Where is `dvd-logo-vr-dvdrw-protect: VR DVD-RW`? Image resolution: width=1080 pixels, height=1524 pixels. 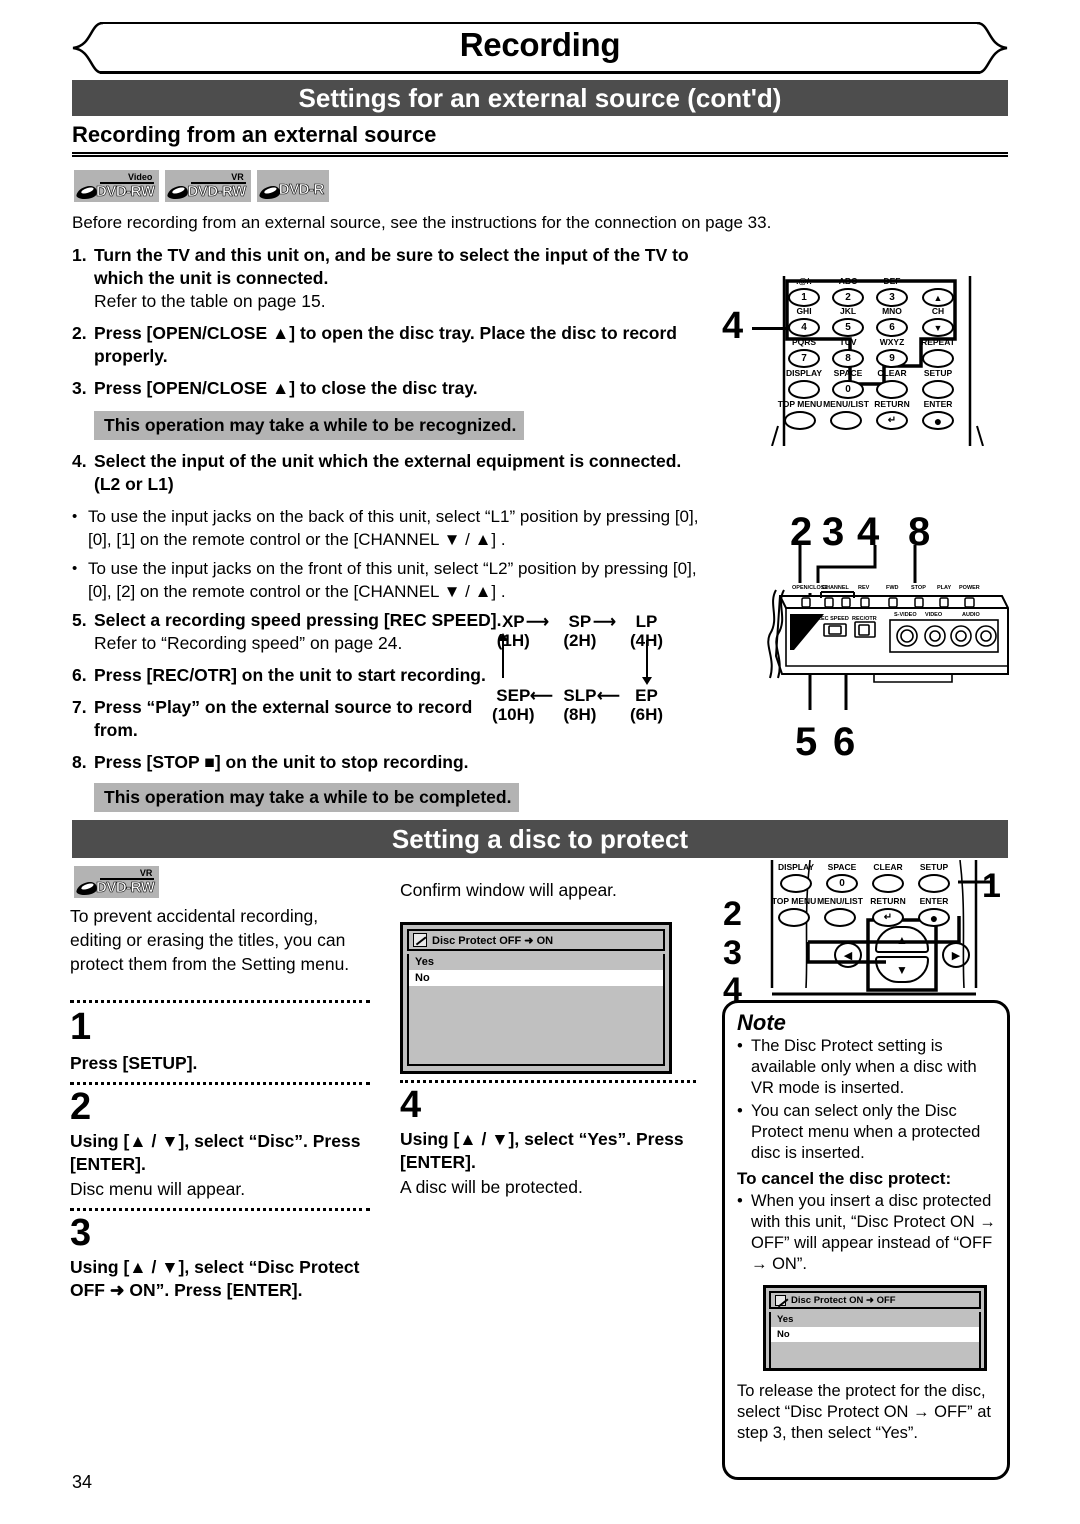
dvd-logo-vr-dvdrw-protect: VR DVD-RW is located at coordinates (117, 882).